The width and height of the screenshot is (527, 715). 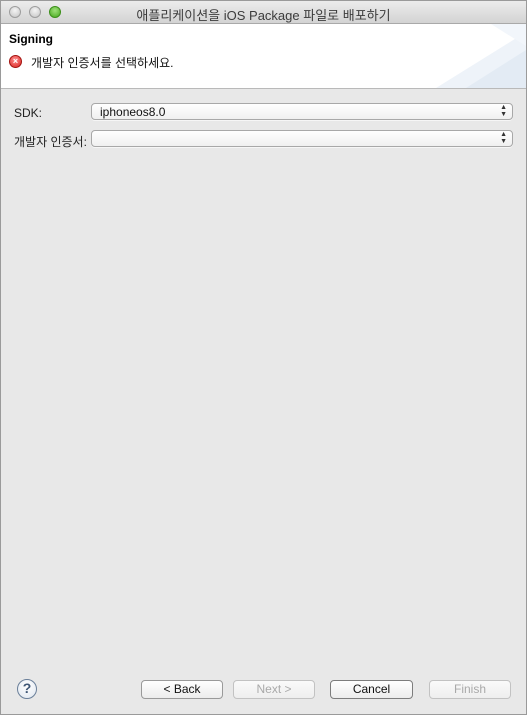 What do you see at coordinates (50, 142) in the screenshot?
I see `certificate-label: 개발자 인증서:` at bounding box center [50, 142].